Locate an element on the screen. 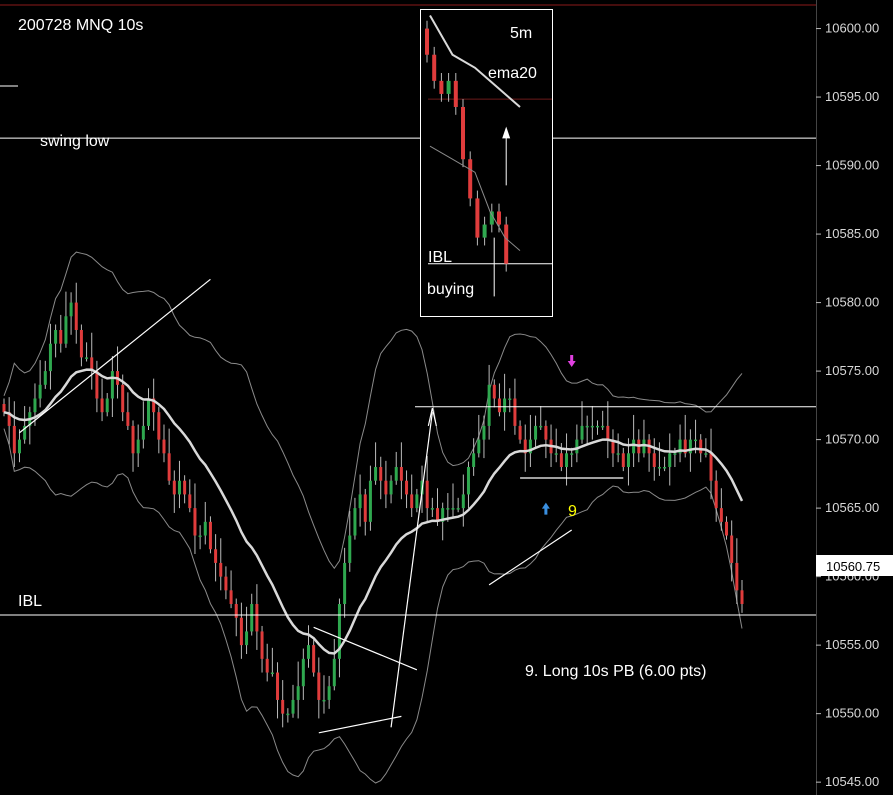 Image resolution: width=893 pixels, height=795 pixels. price-tick-label: 10580.00 is located at coordinates (852, 302).